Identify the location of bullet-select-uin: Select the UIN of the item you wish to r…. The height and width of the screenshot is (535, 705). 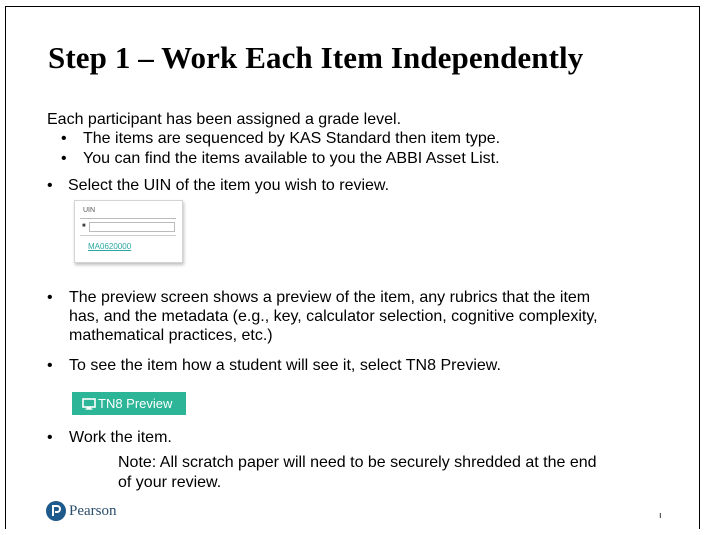
(229, 185).